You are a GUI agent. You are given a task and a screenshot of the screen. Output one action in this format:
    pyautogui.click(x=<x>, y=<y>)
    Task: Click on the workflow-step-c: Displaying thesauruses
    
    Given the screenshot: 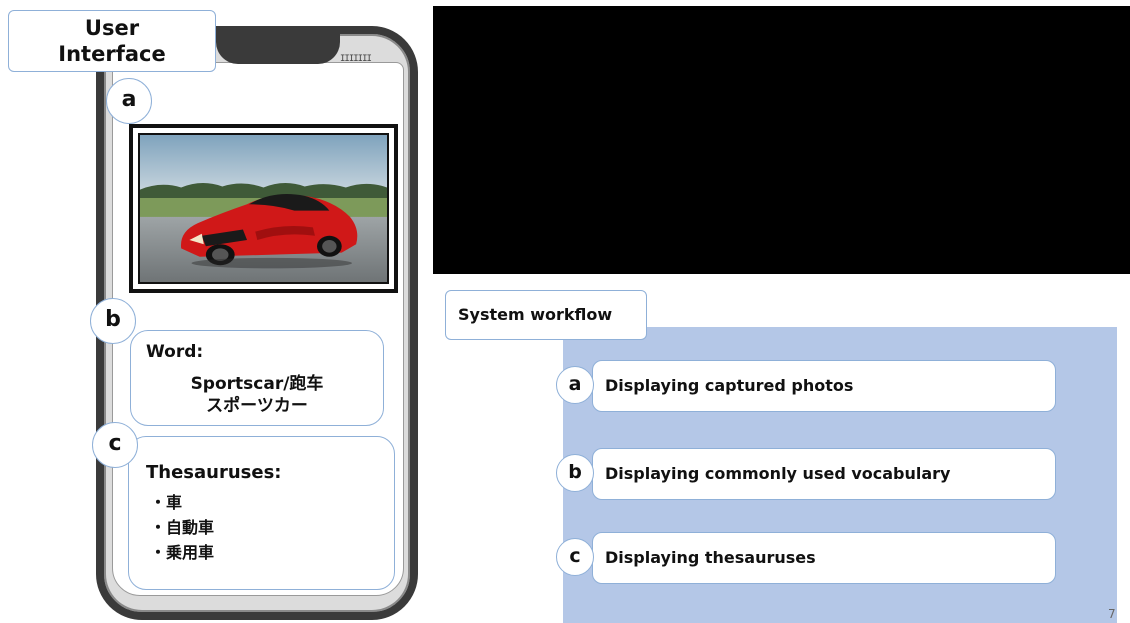 What is the action you would take?
    pyautogui.click(x=824, y=558)
    